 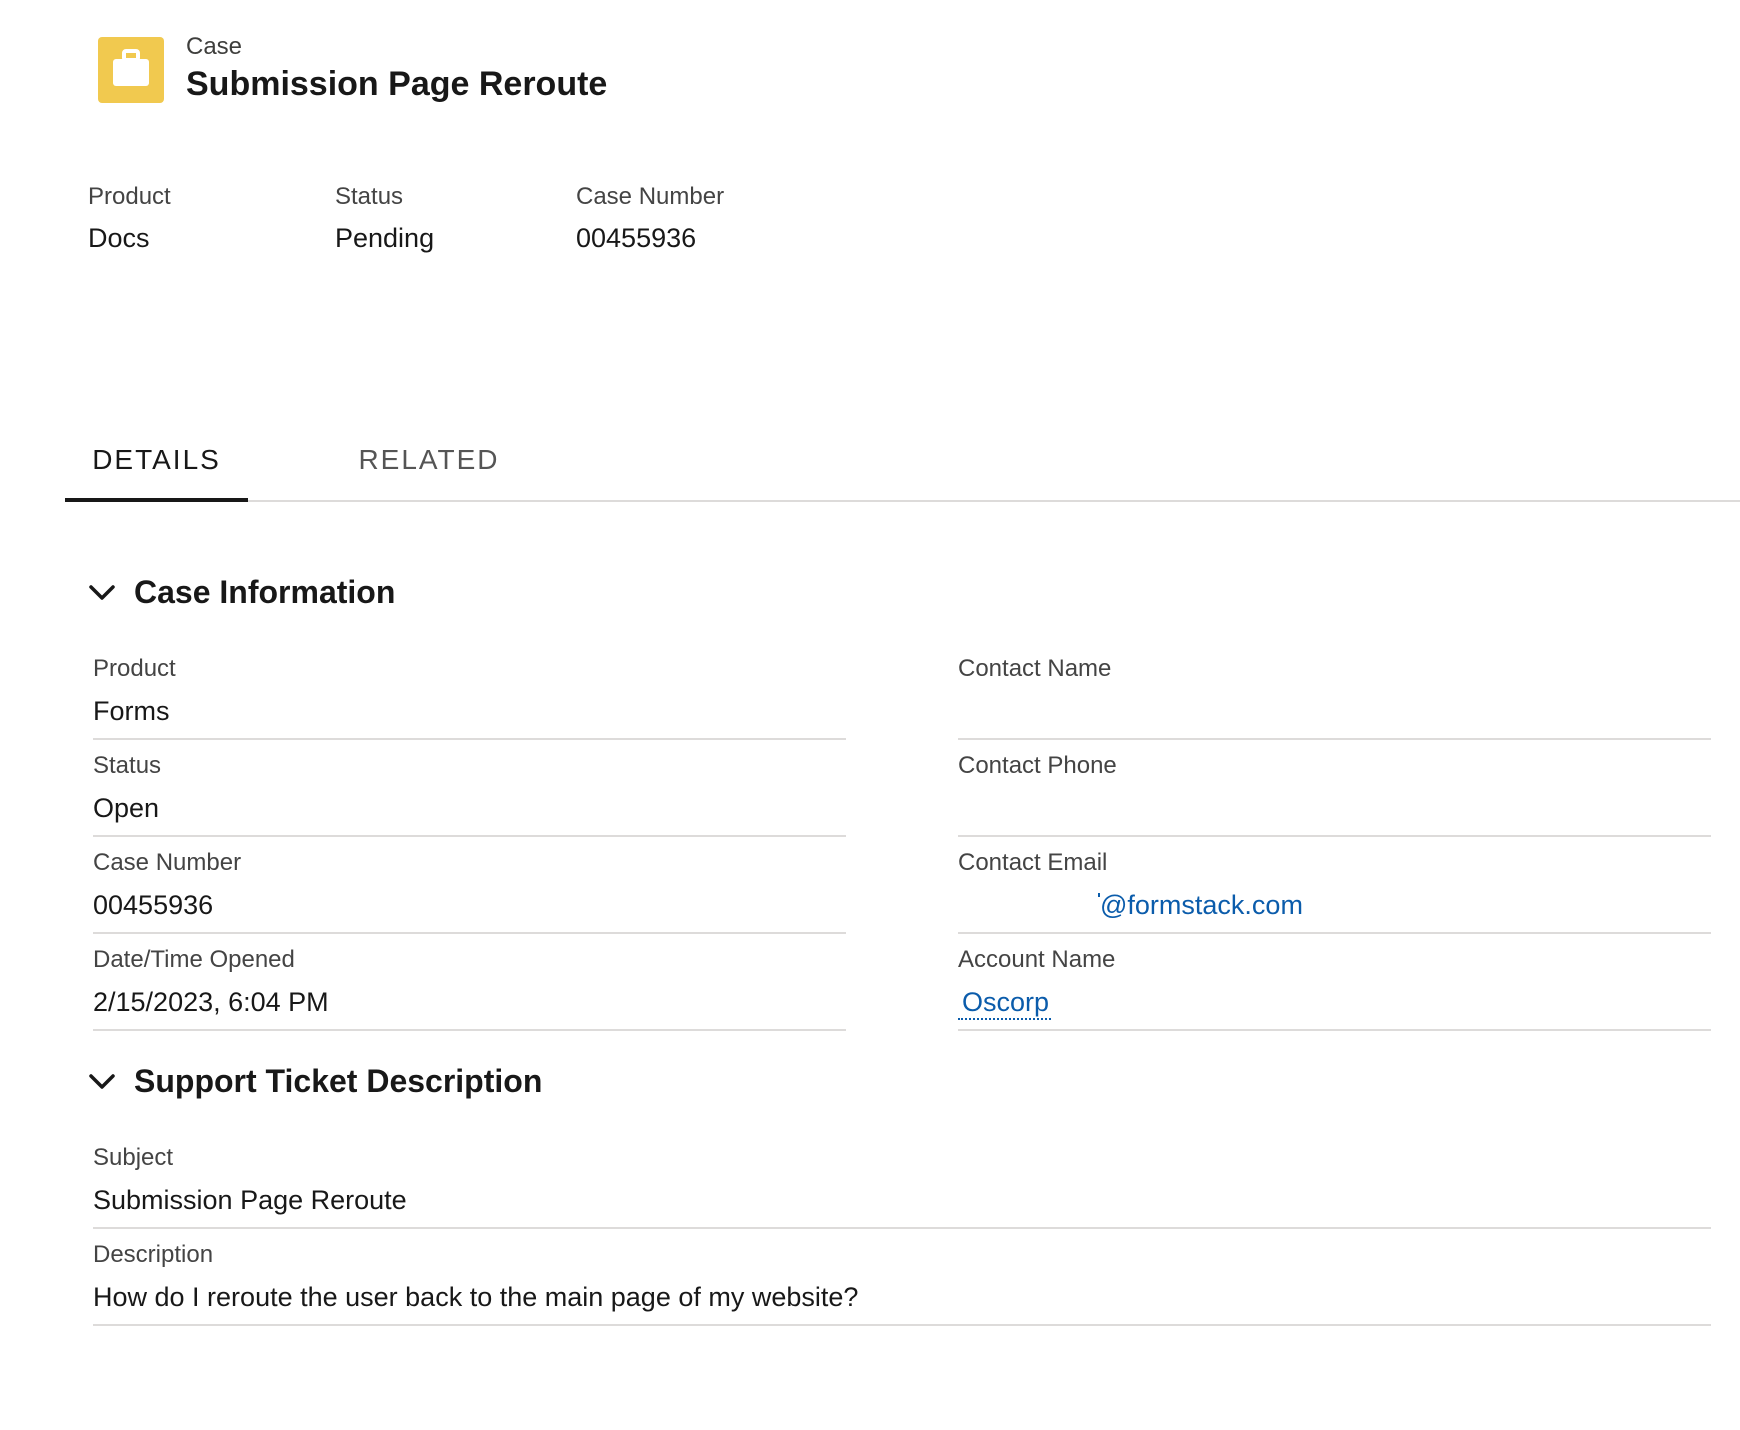 What do you see at coordinates (194, 959) in the screenshot?
I see `field-label: Date/Time Opened` at bounding box center [194, 959].